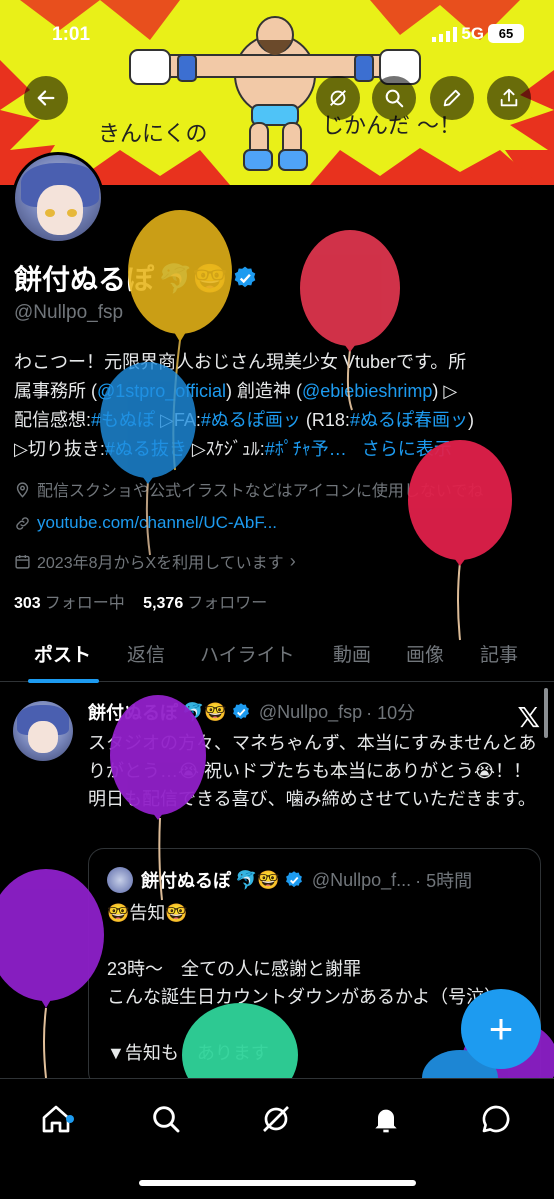 This screenshot has height=1199, width=554. I want to click on chevron-right-icon: ›, so click(292, 560).